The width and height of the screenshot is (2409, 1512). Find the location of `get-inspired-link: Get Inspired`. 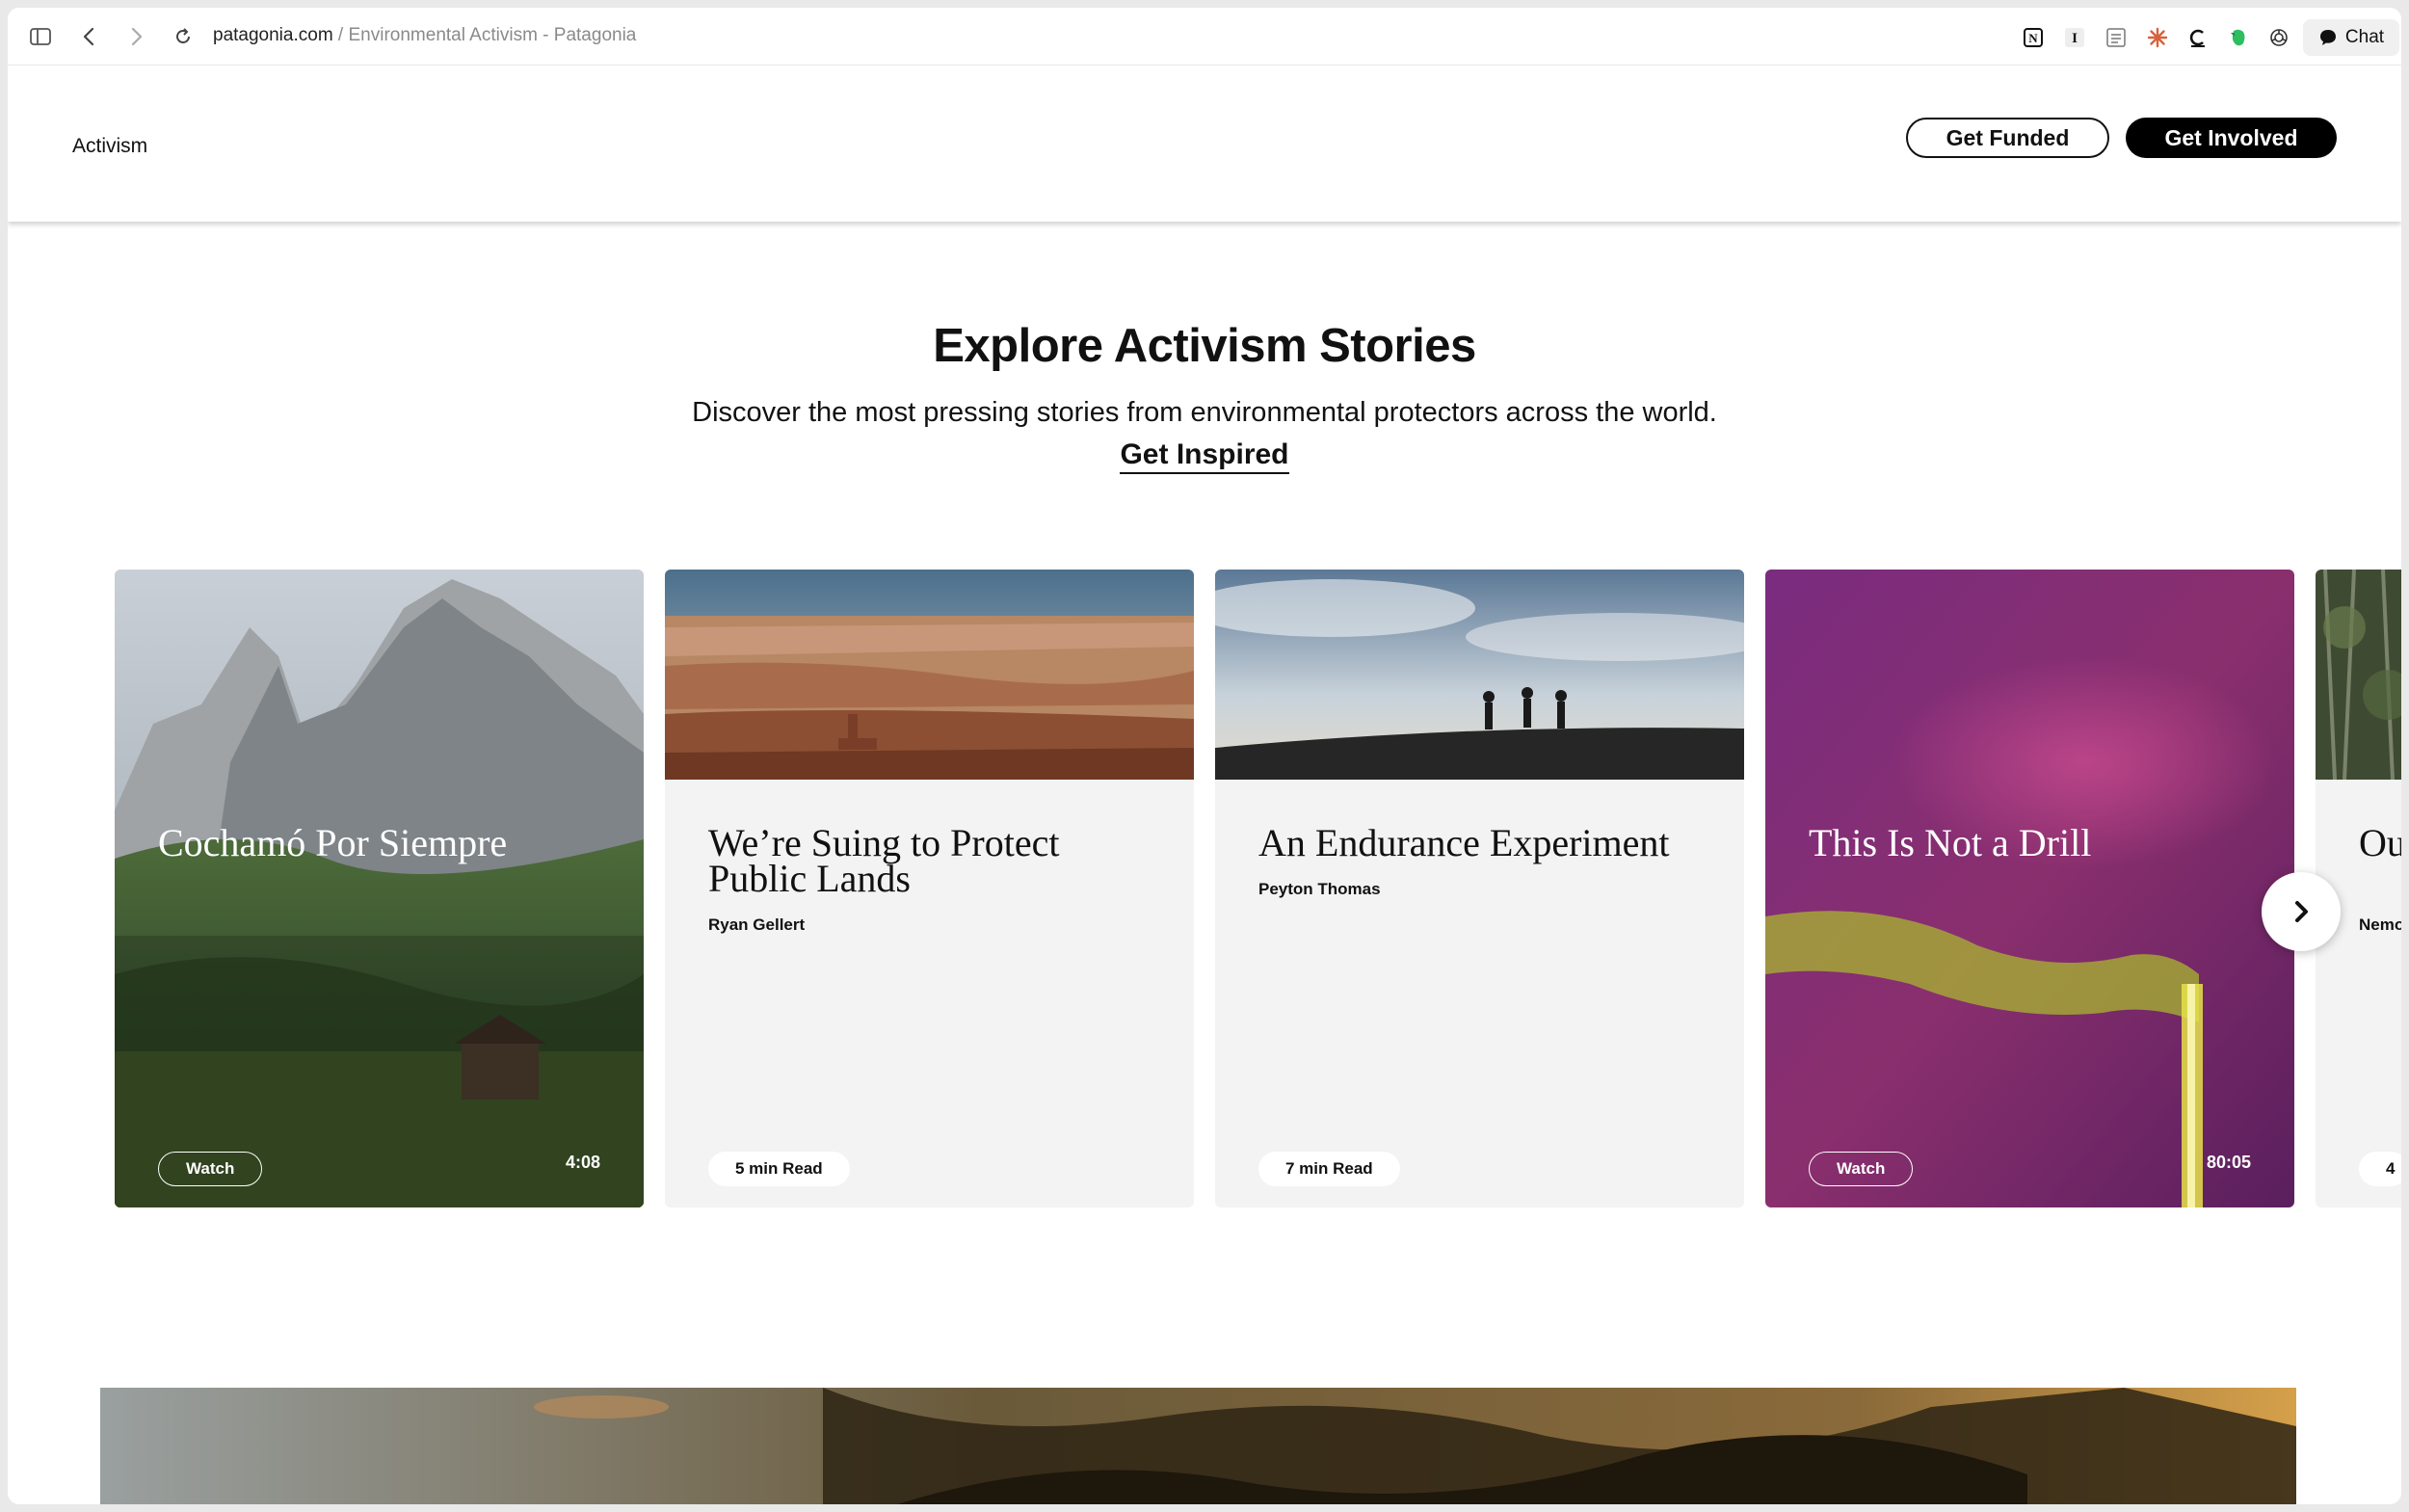

get-inspired-link: Get Inspired is located at coordinates (1204, 456).